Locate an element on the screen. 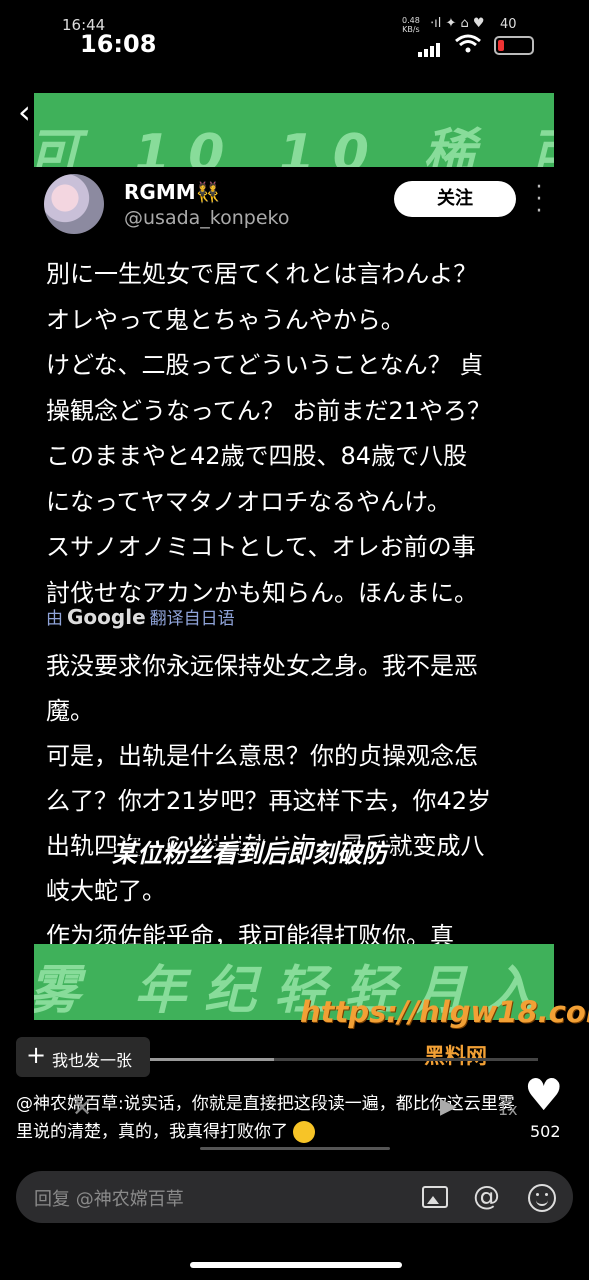 The height and width of the screenshot is (1280, 589). watermark-name: 黑料网 is located at coordinates (455, 1056).